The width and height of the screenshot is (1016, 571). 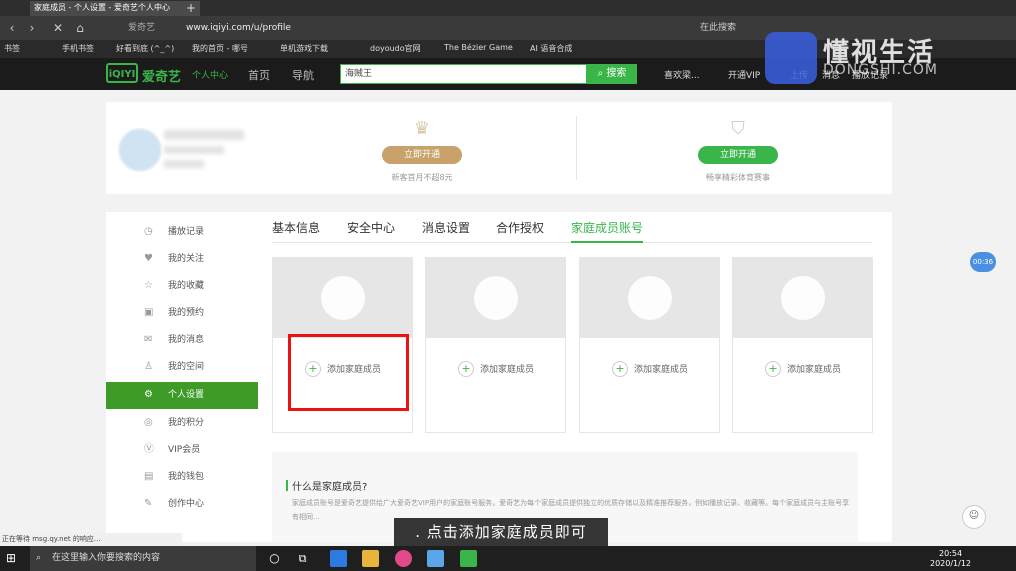 I want to click on faq-accent-bar, so click(x=287, y=485).